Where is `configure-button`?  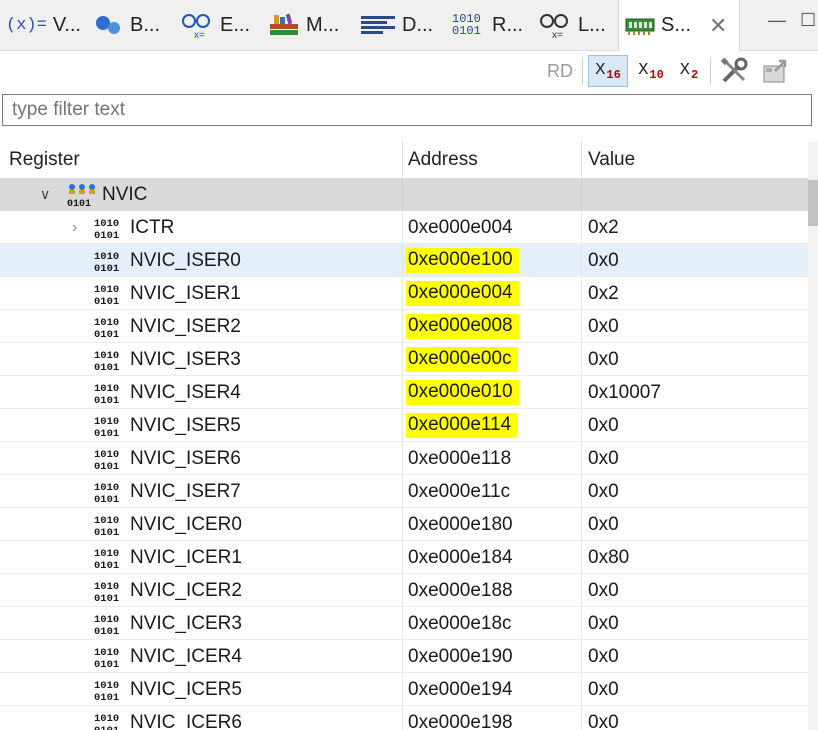 configure-button is located at coordinates (734, 71).